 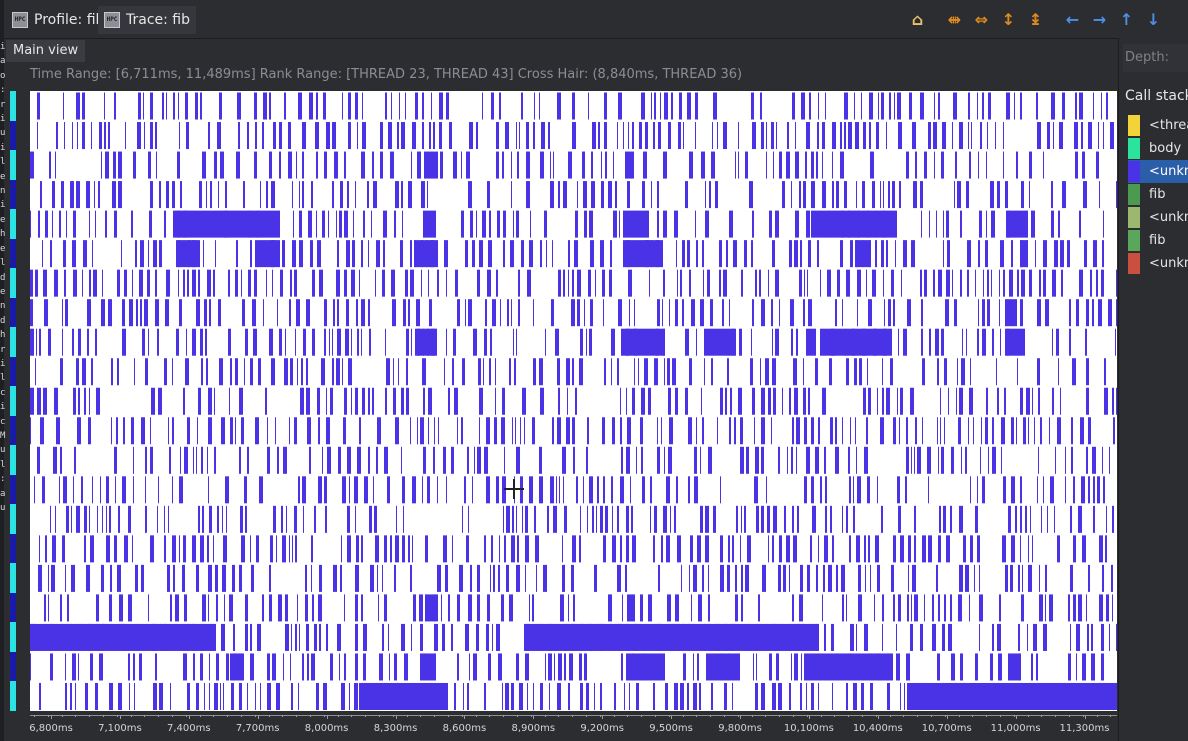 What do you see at coordinates (326, 728) in the screenshot?
I see `axis-tick-label: 8,000ms` at bounding box center [326, 728].